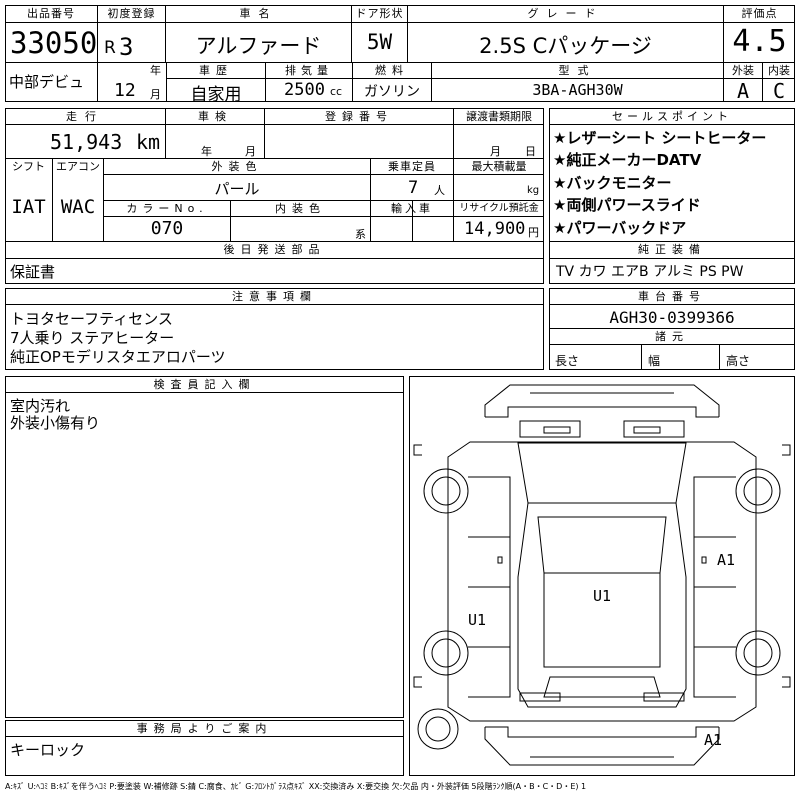 This screenshot has width=800, height=800. What do you see at coordinates (237, 189) in the screenshot?
I see `exterior-color: パール` at bounding box center [237, 189].